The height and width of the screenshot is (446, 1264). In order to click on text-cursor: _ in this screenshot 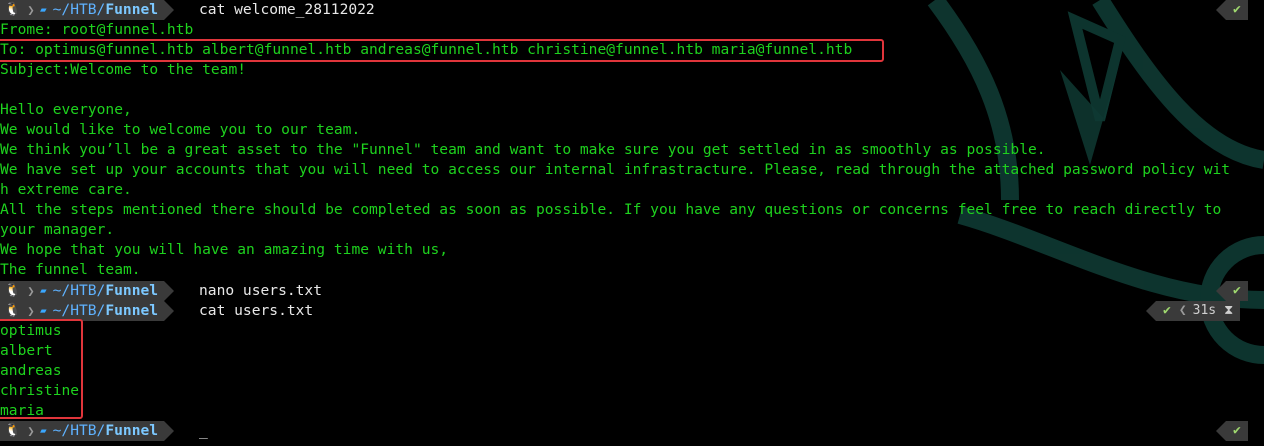, I will do `click(203, 431)`.